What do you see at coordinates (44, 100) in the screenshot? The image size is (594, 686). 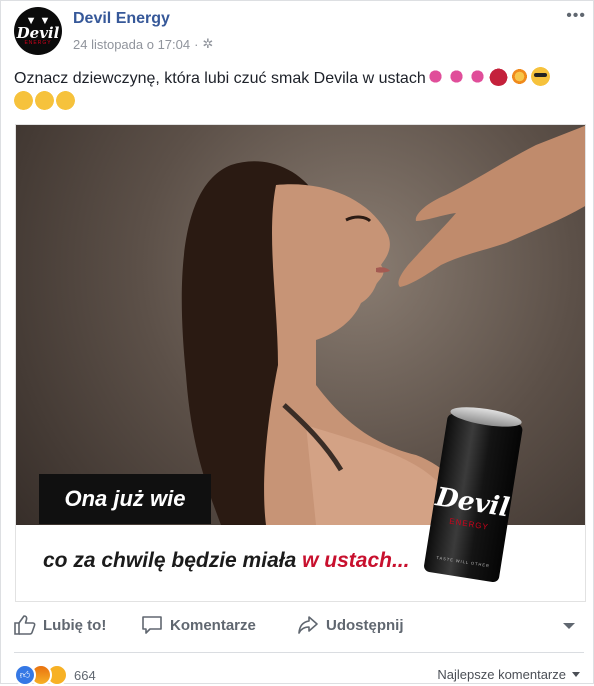 I see `smile-icon` at bounding box center [44, 100].